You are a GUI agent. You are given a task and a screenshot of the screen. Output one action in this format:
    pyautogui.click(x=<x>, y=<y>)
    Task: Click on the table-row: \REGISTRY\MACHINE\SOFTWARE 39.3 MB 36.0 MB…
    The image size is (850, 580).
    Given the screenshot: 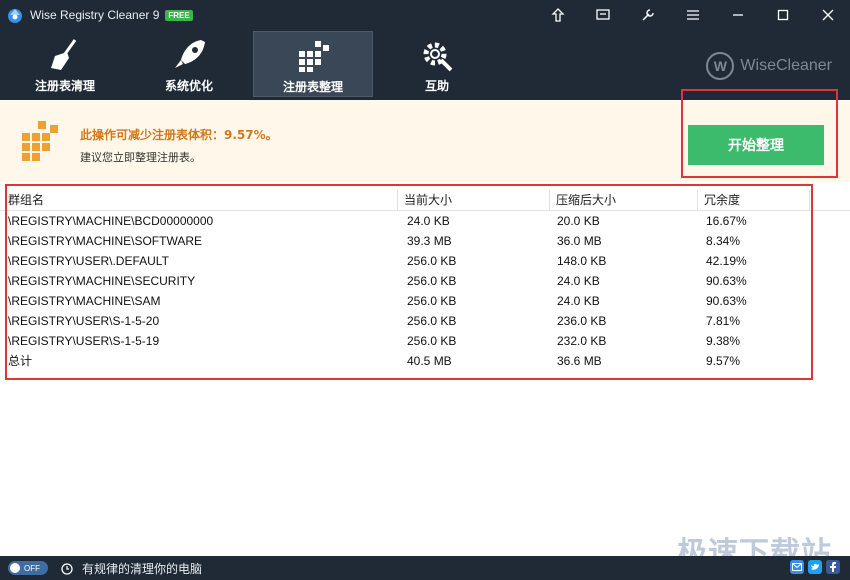 What is the action you would take?
    pyautogui.click(x=425, y=241)
    